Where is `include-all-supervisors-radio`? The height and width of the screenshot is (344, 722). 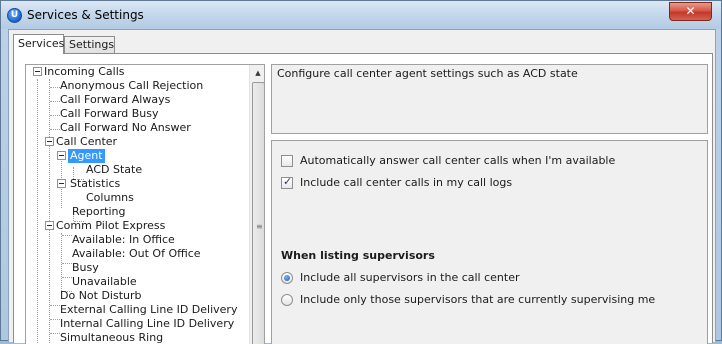
include-all-supervisors-radio is located at coordinates (287, 278).